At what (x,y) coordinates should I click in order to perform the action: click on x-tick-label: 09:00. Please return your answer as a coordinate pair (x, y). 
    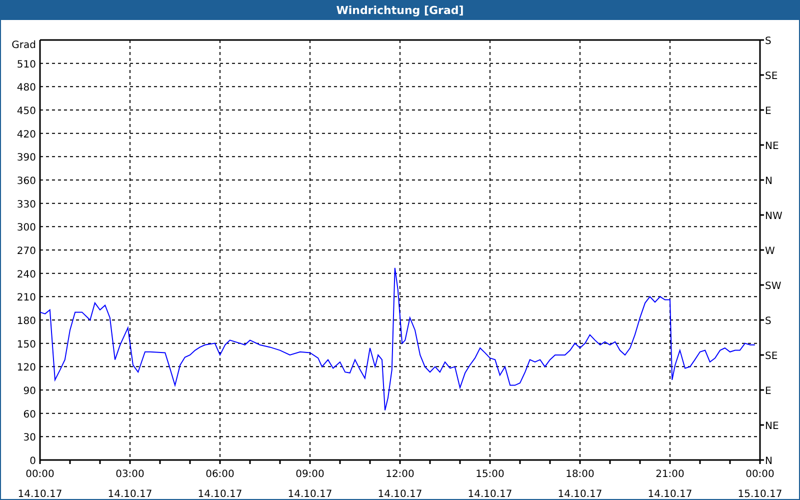
    Looking at the image, I should click on (310, 474).